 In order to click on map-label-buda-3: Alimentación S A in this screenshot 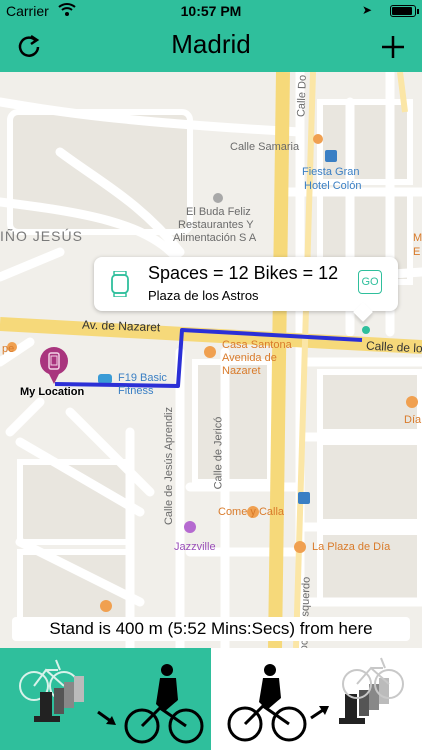, I will do `click(215, 238)`.